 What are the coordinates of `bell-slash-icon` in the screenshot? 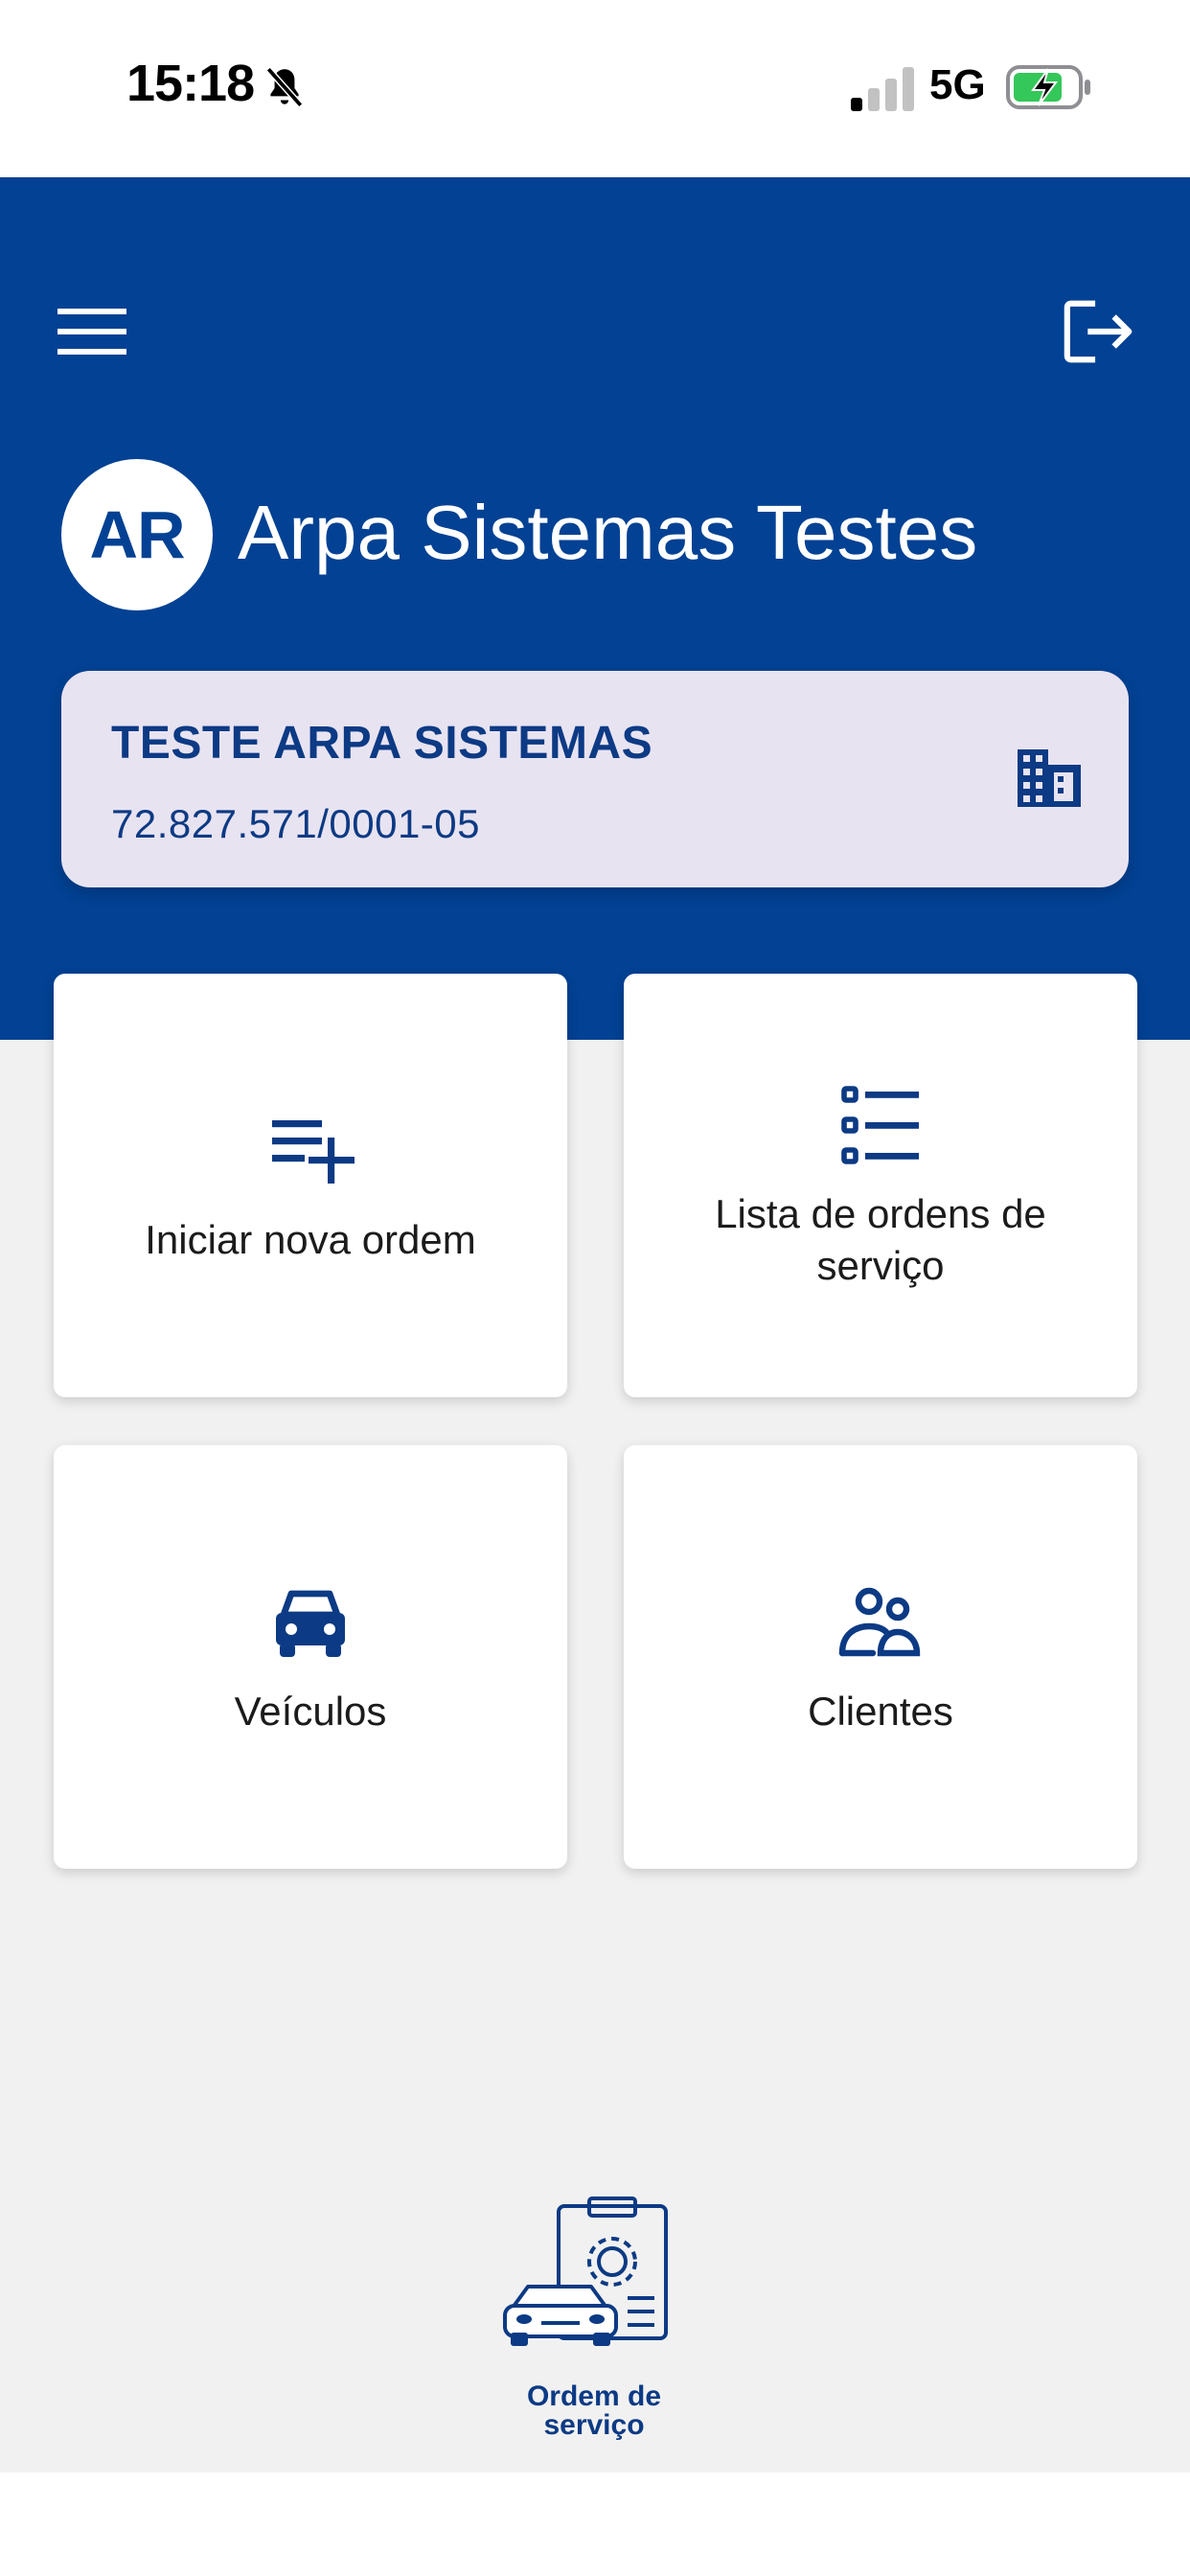 It's located at (285, 87).